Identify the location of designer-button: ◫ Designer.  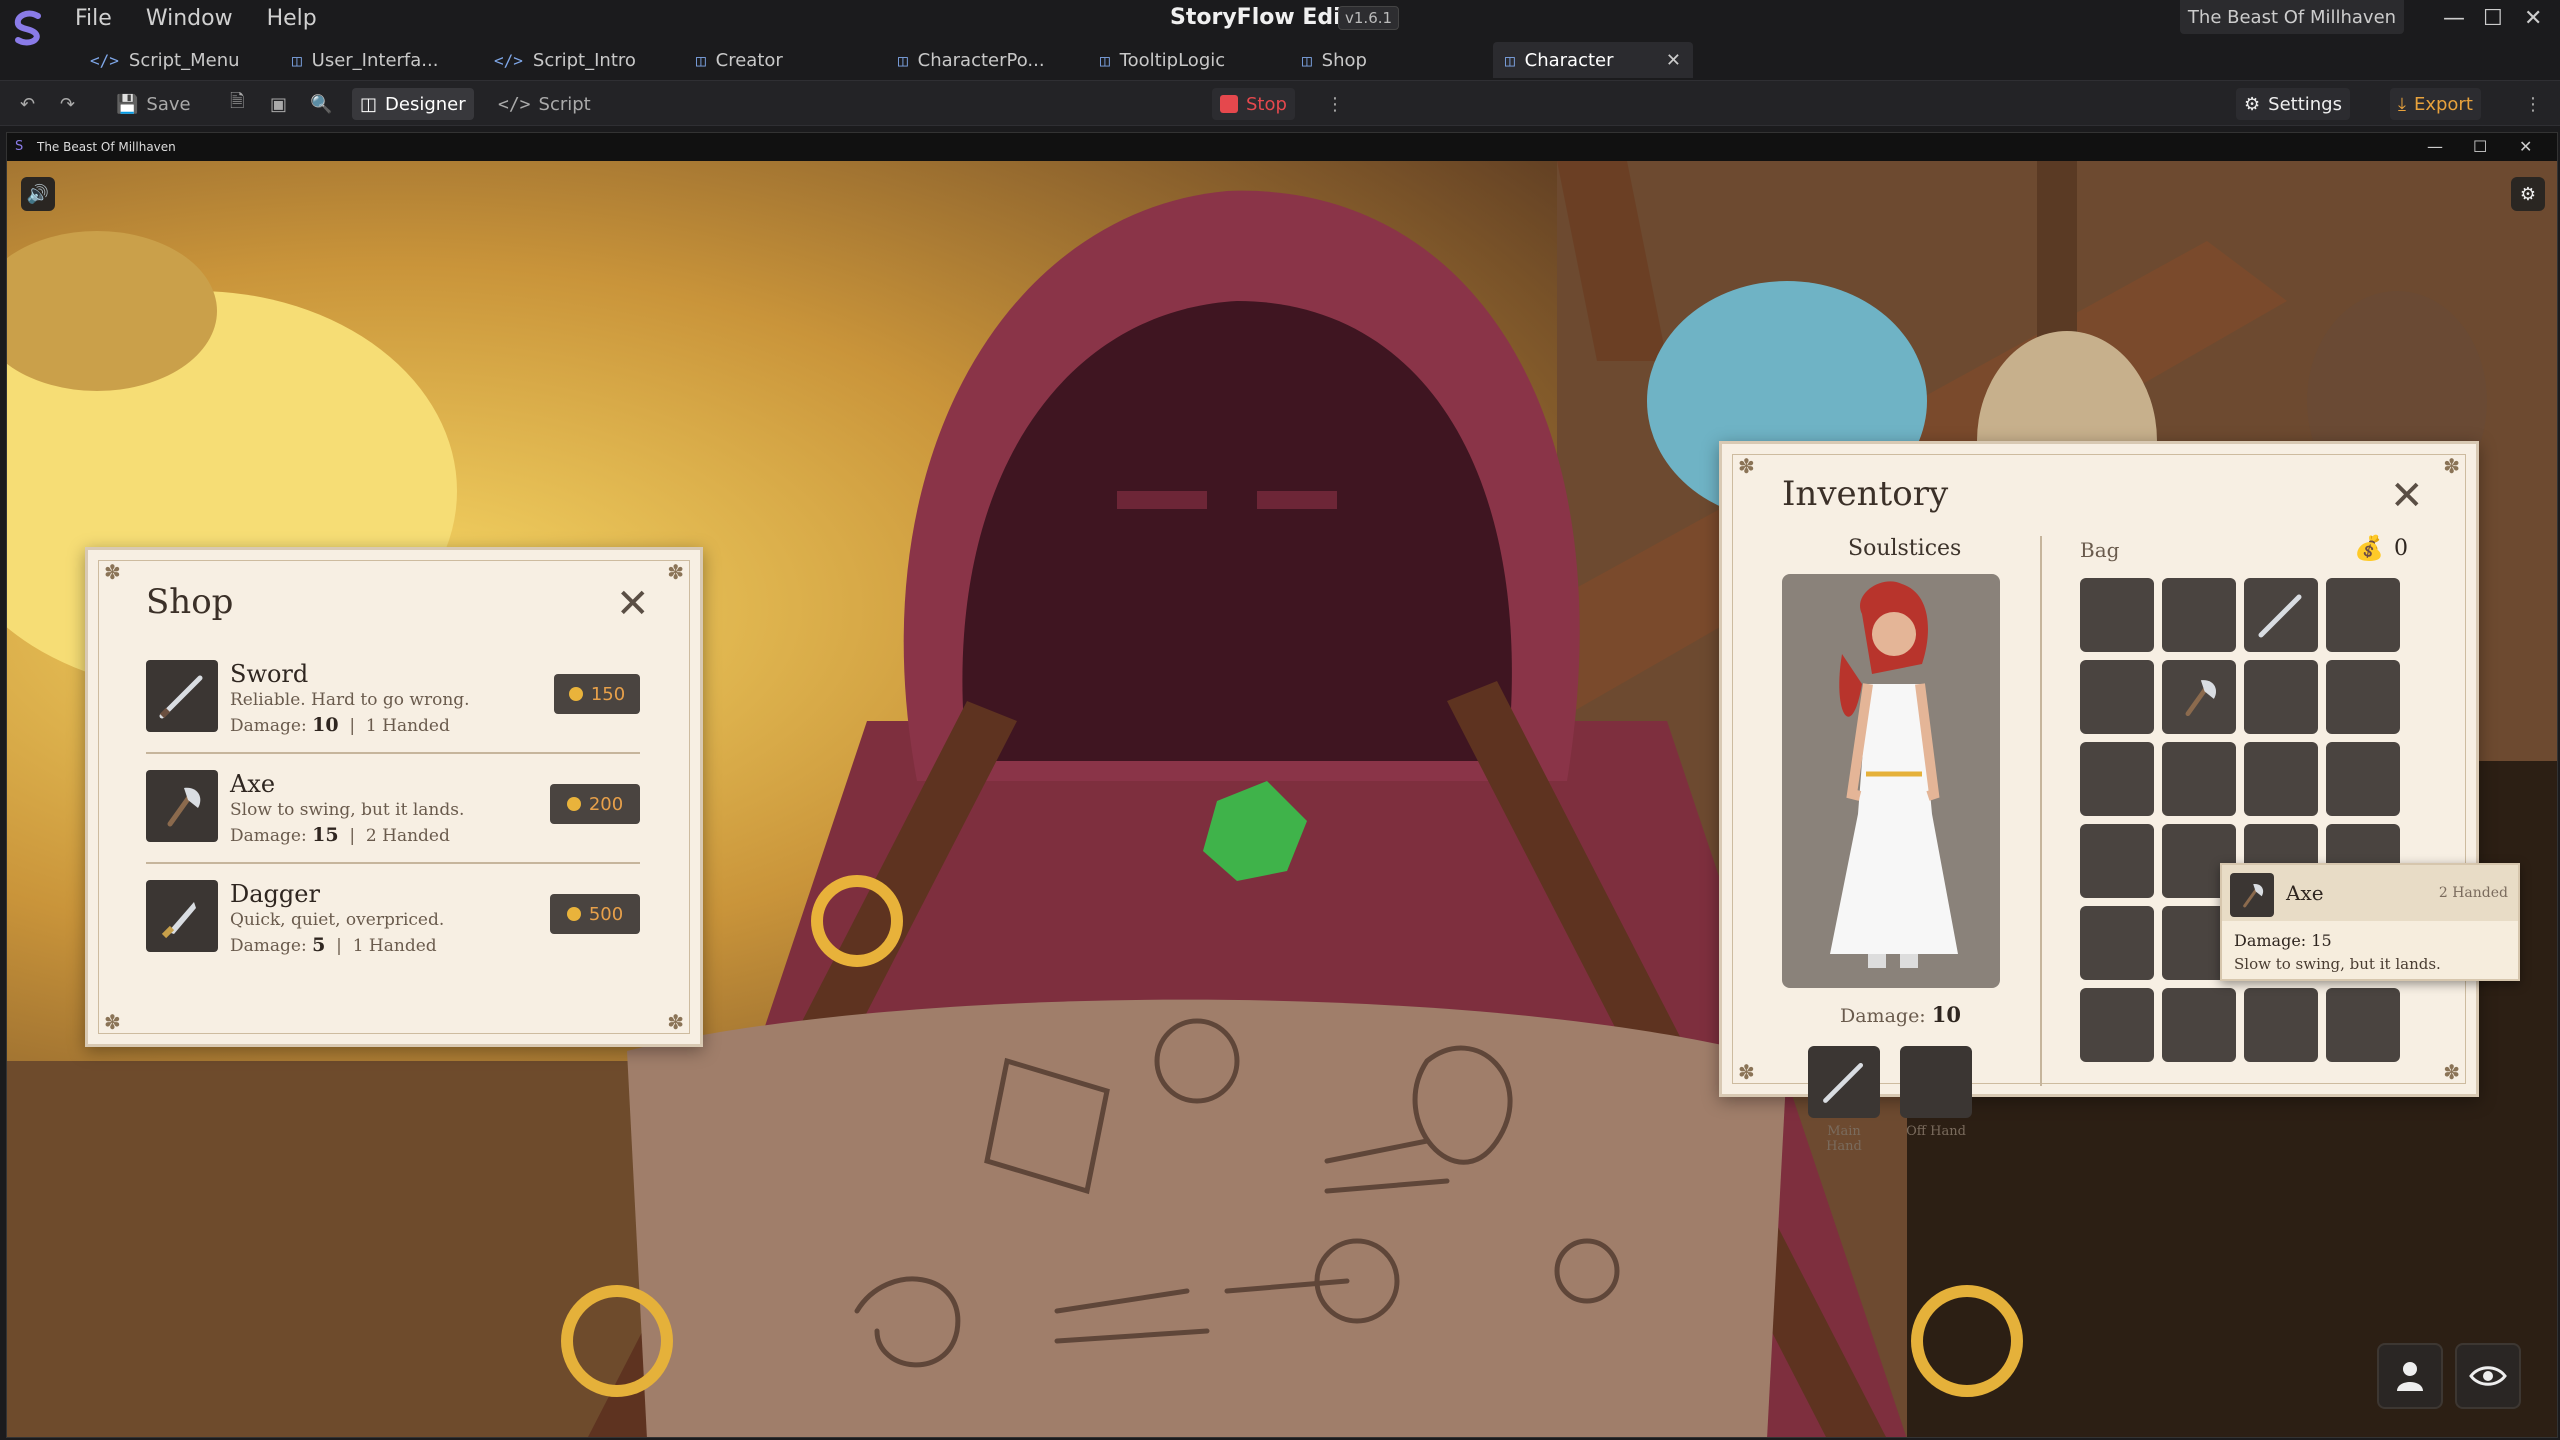
(413, 104).